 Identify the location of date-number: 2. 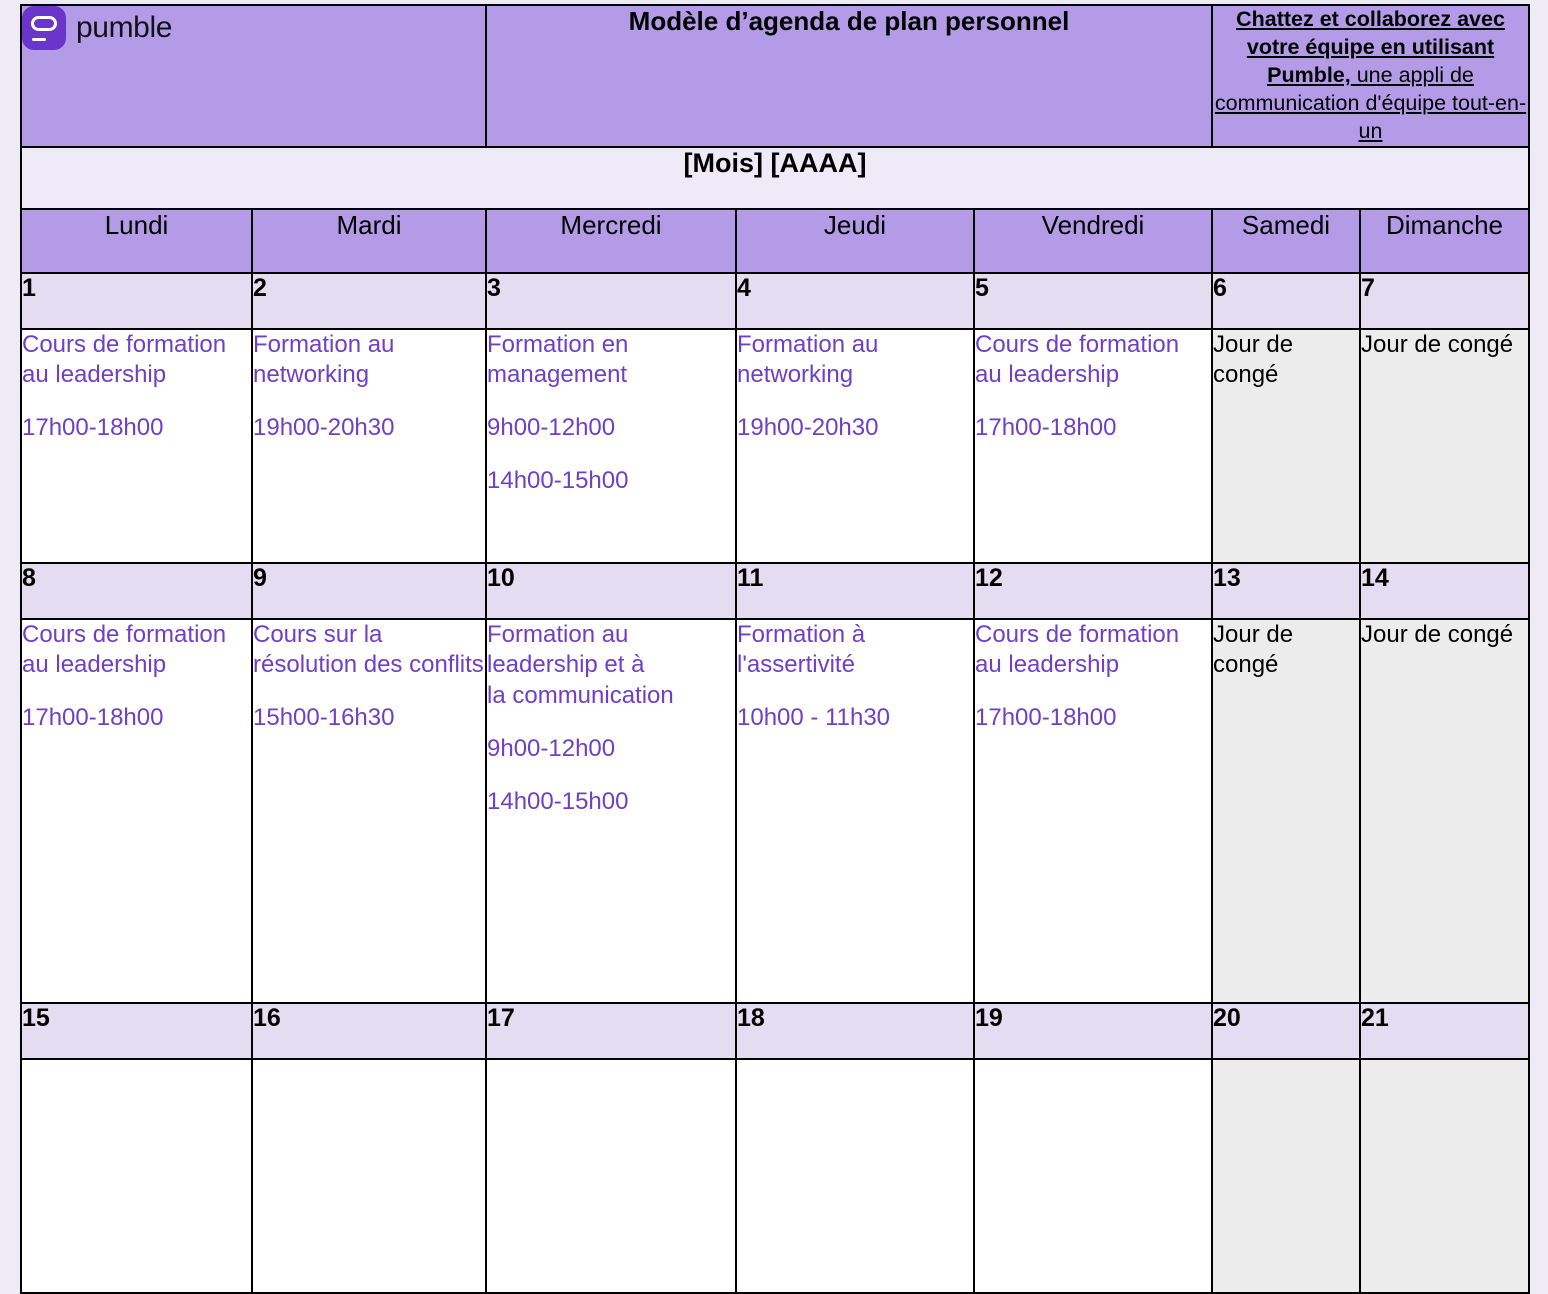
(260, 287).